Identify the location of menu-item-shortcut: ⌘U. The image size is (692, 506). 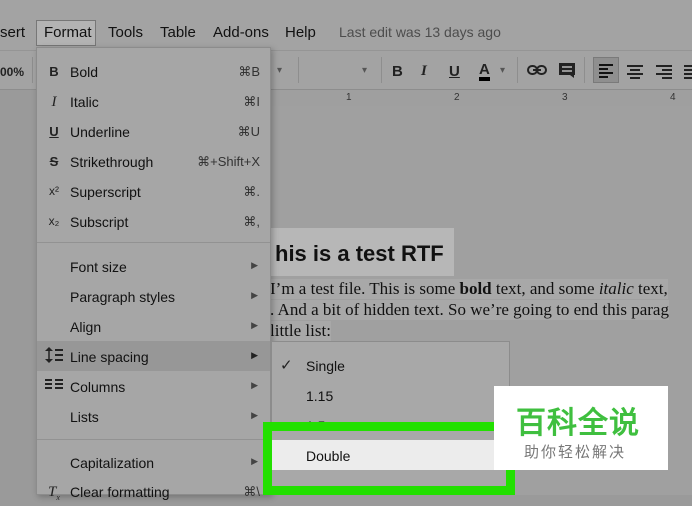
(248, 131).